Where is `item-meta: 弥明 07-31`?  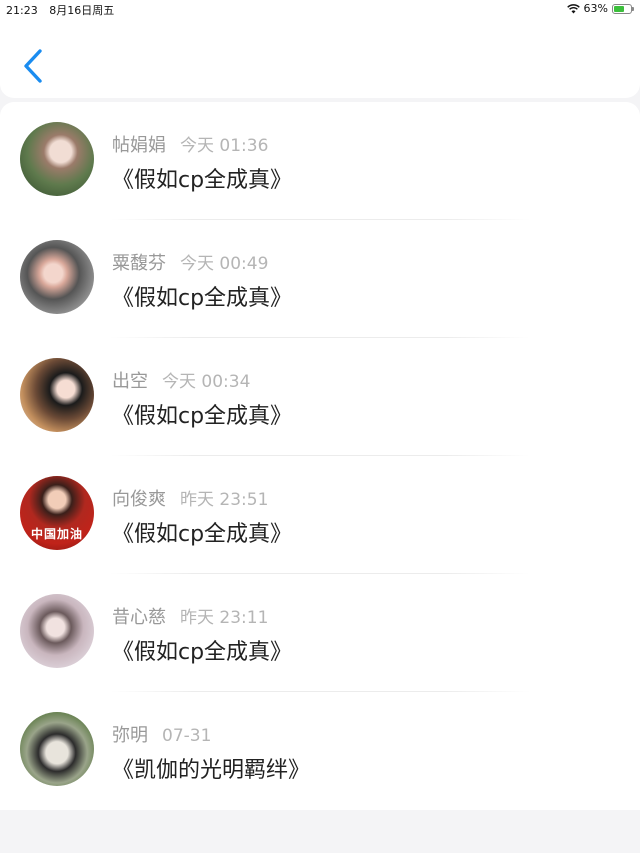
item-meta: 弥明 07-31 is located at coordinates (161, 734).